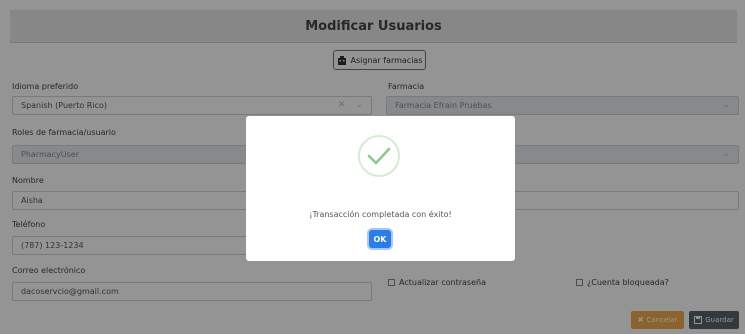 This screenshot has width=745, height=334. What do you see at coordinates (379, 156) in the screenshot?
I see `success-check-icon` at bounding box center [379, 156].